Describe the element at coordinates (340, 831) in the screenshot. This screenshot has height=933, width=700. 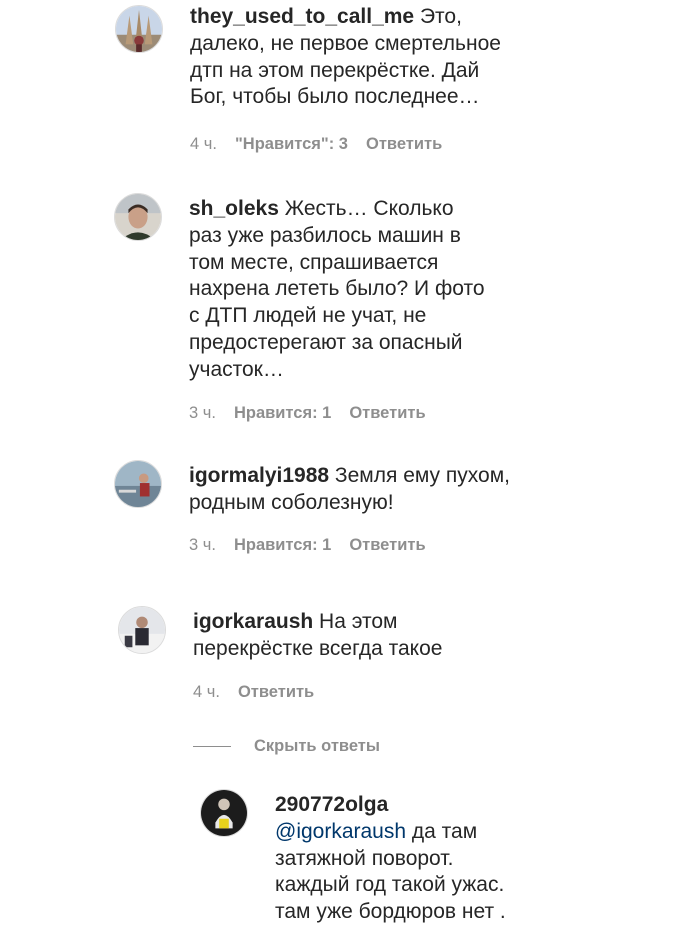
I see `mention-link: @igorkaraush` at that location.